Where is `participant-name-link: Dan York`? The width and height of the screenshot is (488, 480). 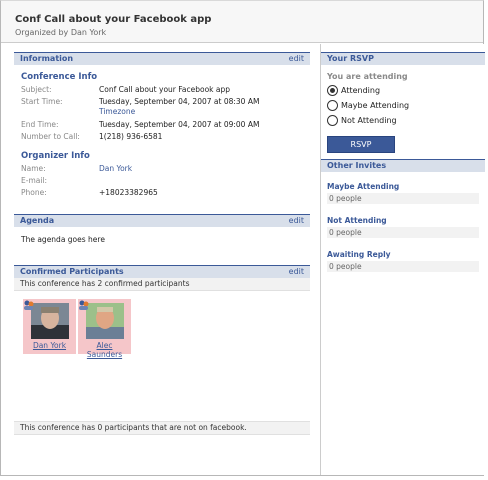 participant-name-link: Dan York is located at coordinates (49, 345).